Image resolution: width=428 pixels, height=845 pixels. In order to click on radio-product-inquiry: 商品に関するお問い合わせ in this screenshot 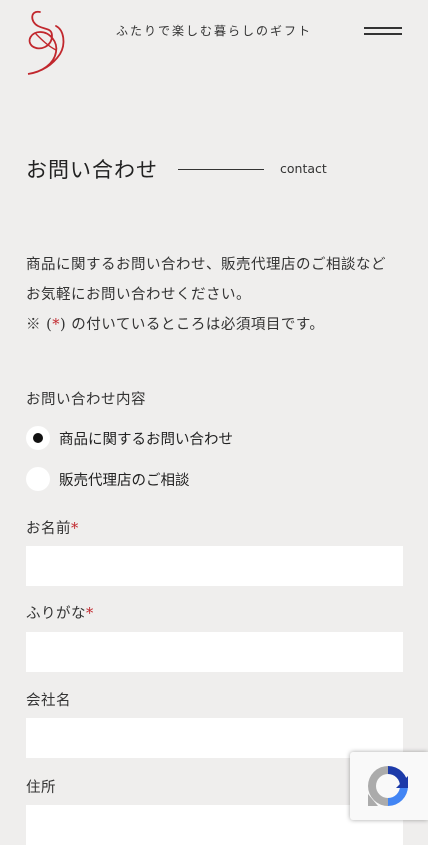, I will do `click(176, 439)`.